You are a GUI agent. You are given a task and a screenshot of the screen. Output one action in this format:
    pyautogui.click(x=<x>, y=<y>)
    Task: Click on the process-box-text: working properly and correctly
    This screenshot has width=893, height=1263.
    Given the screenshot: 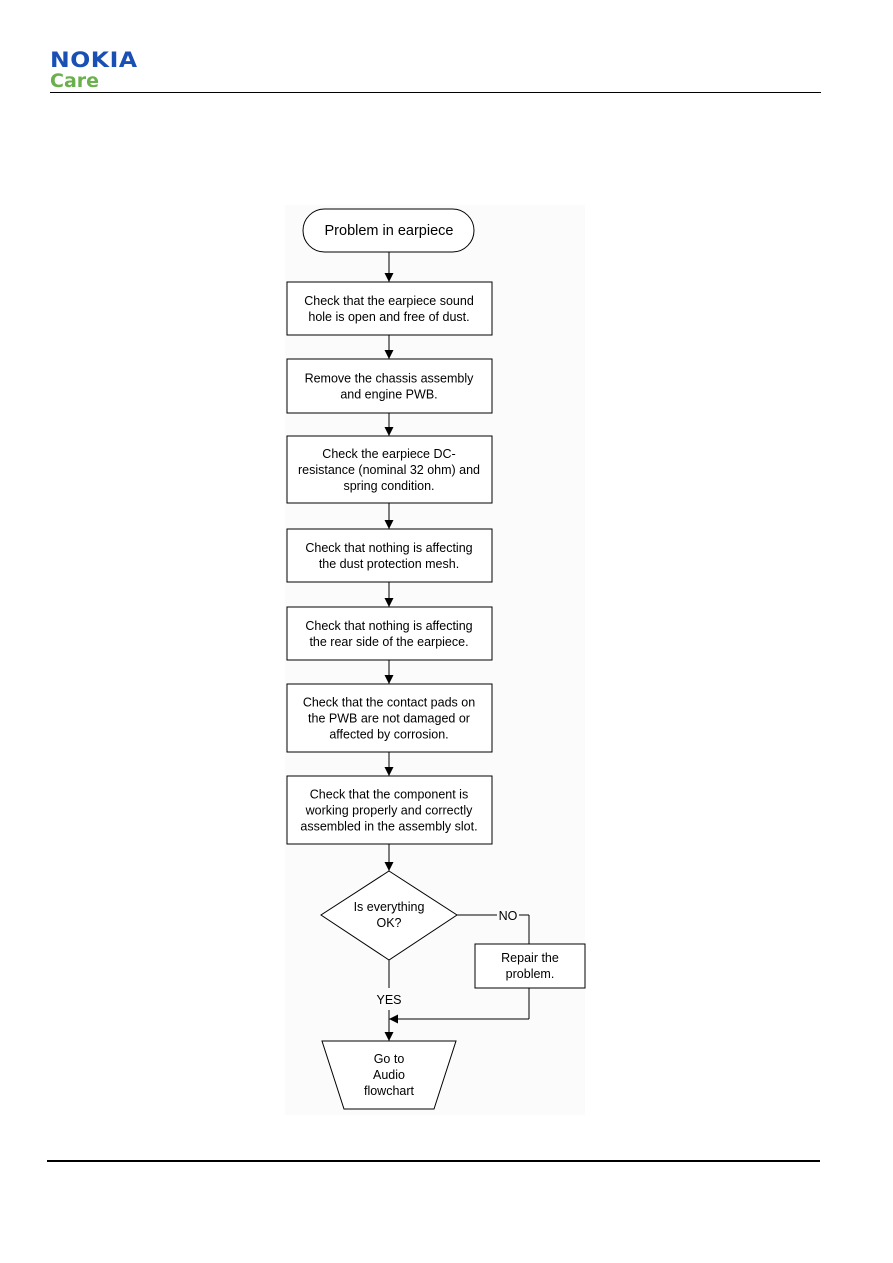 What is the action you would take?
    pyautogui.click(x=389, y=811)
    